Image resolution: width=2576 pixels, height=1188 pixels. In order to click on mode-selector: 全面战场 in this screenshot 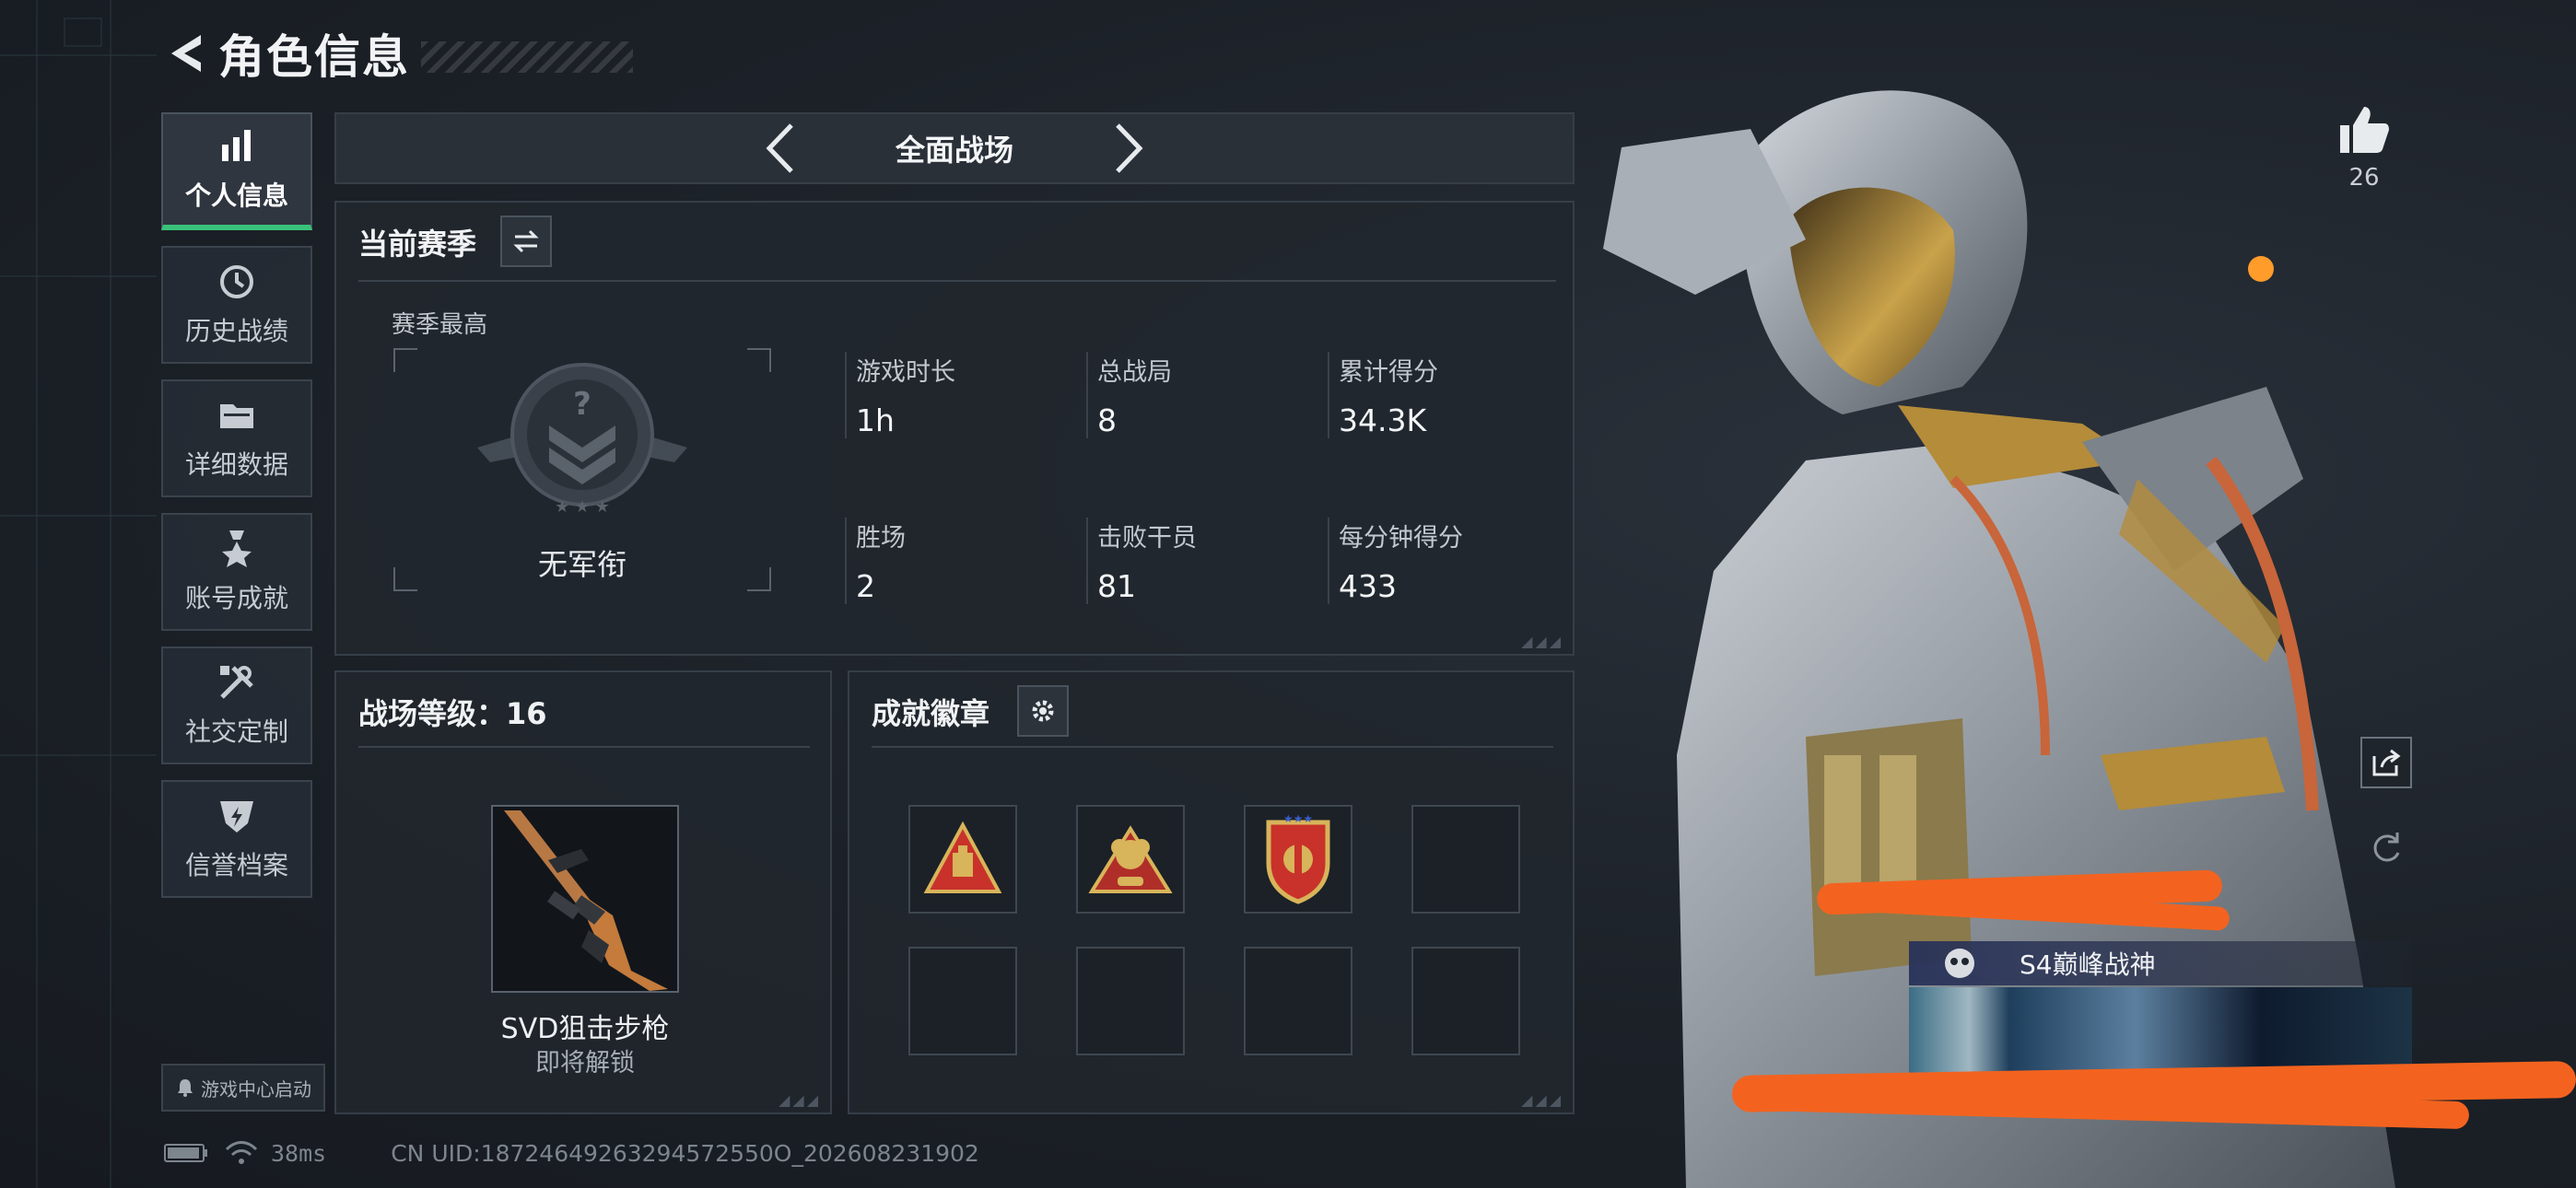, I will do `click(954, 148)`.